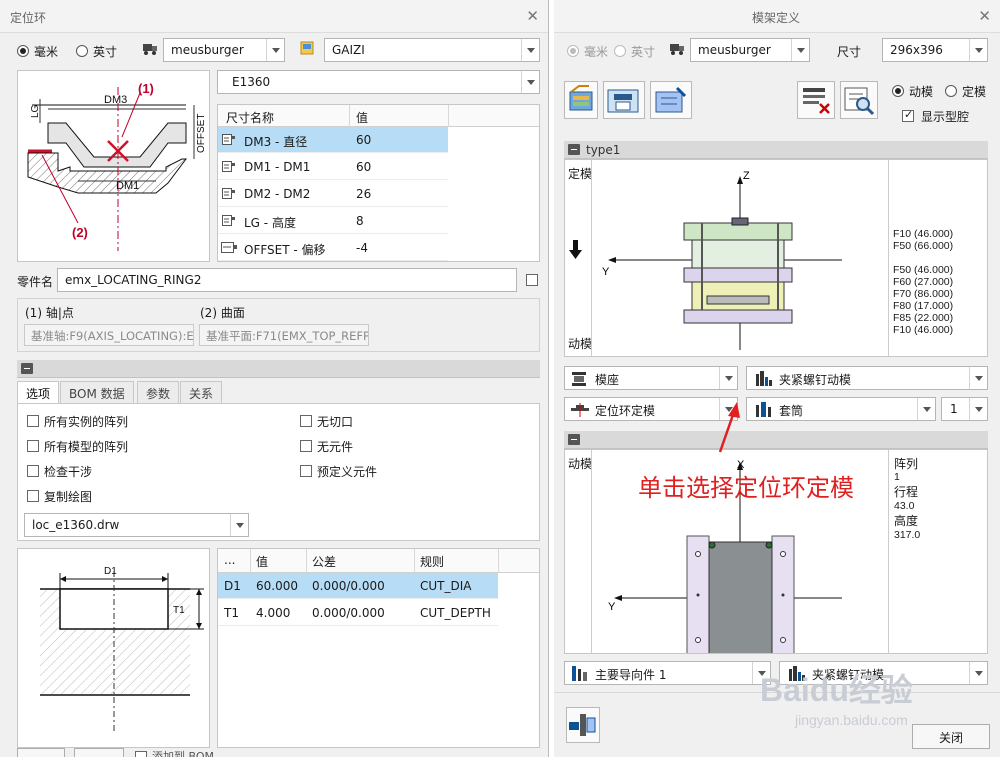 The image size is (1000, 757). I want to click on check-interference-checkbox, so click(33, 471).